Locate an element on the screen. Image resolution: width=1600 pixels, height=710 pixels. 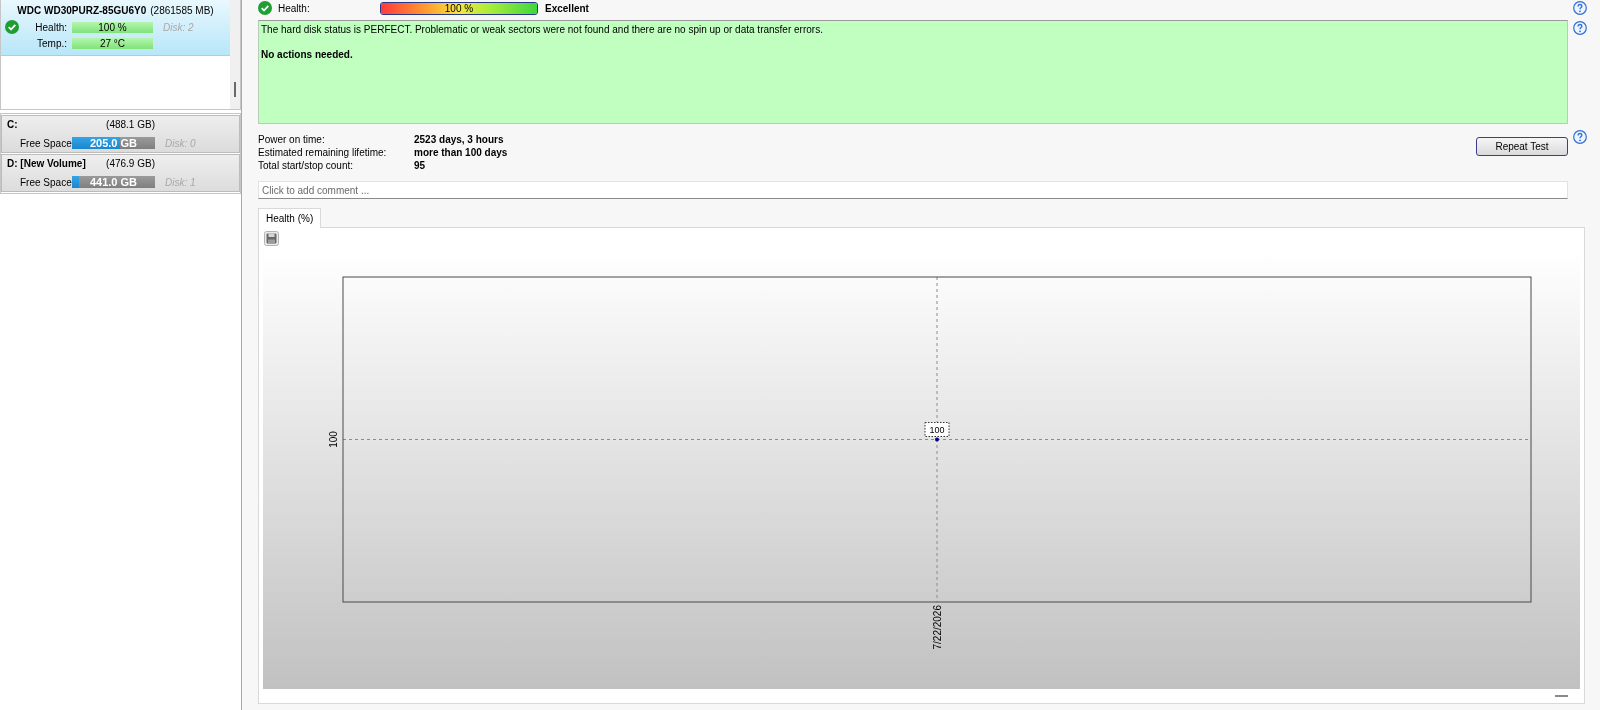
metric-label: Health: is located at coordinates (50, 27).